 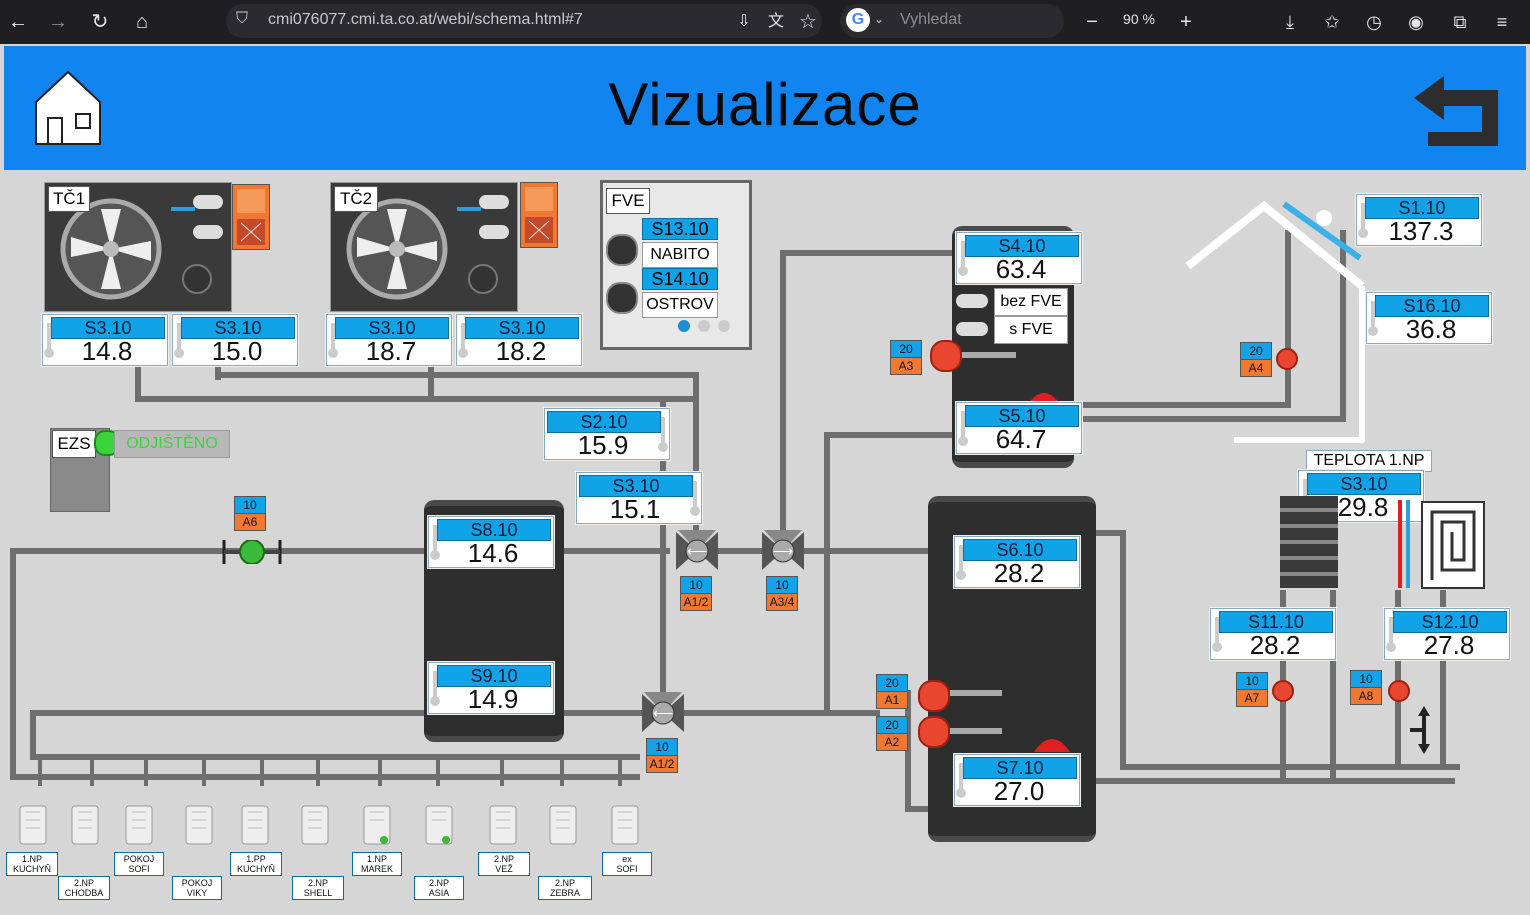 What do you see at coordinates (782, 593) in the screenshot?
I see `output-tag-a34: 10 A3/4` at bounding box center [782, 593].